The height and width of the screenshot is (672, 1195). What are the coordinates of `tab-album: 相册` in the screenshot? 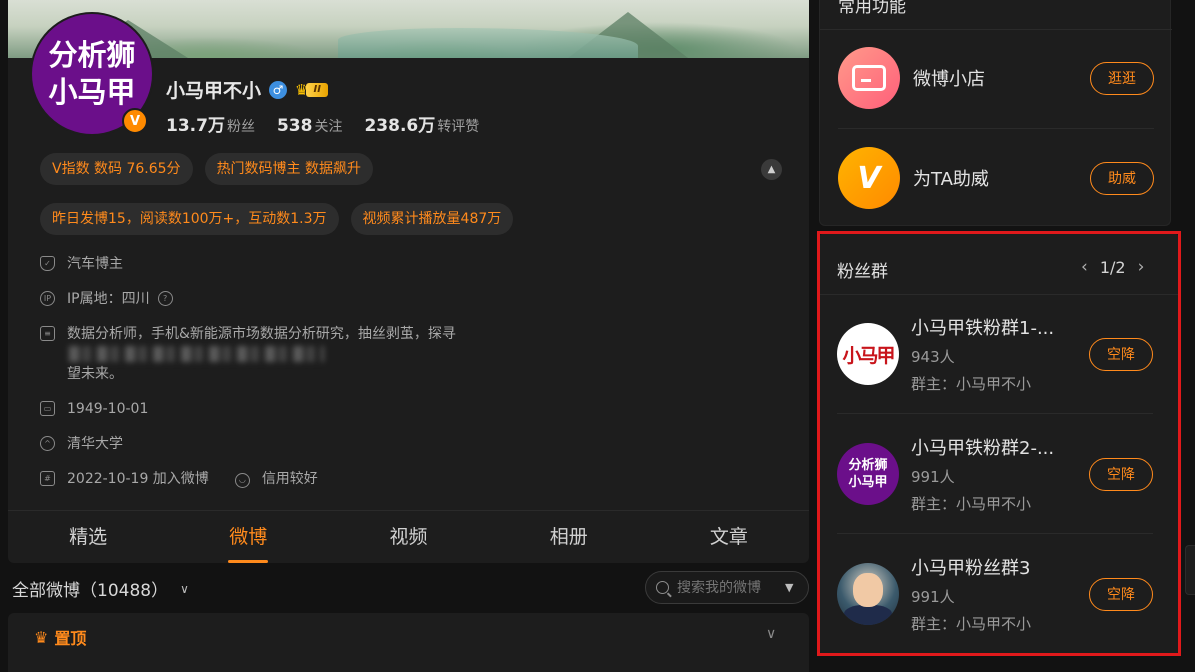 It's located at (569, 537).